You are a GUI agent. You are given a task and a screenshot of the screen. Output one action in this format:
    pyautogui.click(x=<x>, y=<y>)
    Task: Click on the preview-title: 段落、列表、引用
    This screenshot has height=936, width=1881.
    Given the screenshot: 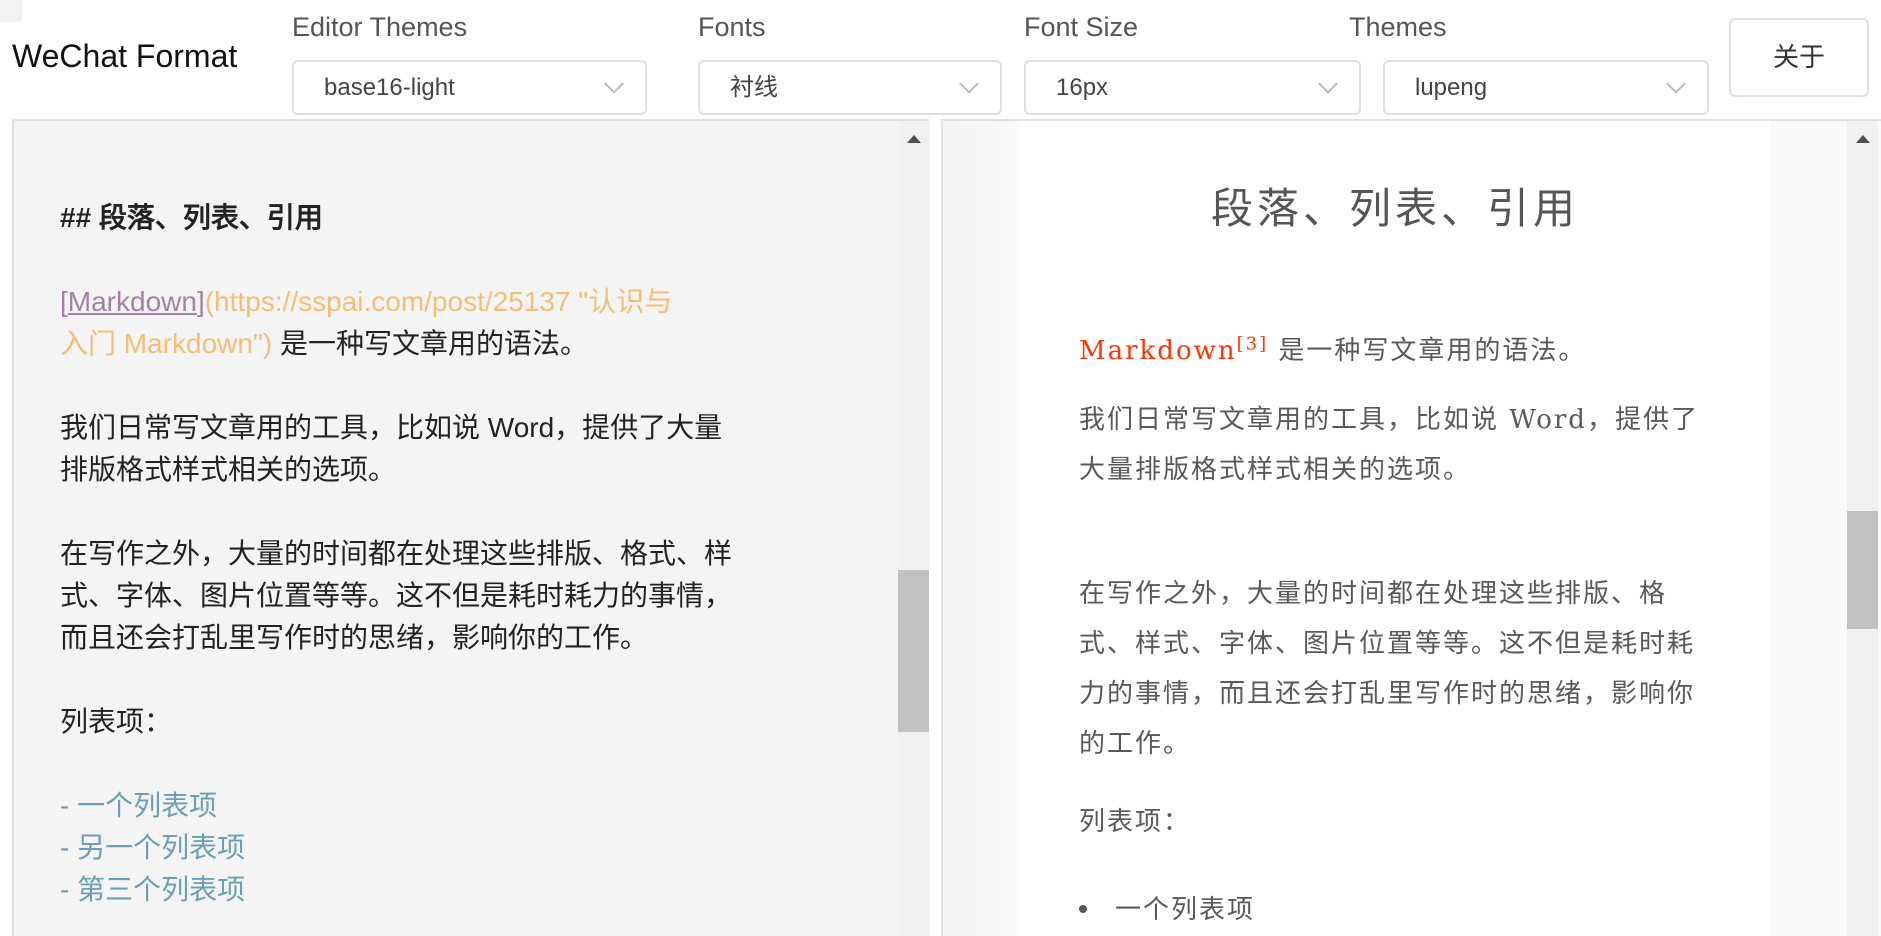 What is the action you would take?
    pyautogui.click(x=1394, y=208)
    